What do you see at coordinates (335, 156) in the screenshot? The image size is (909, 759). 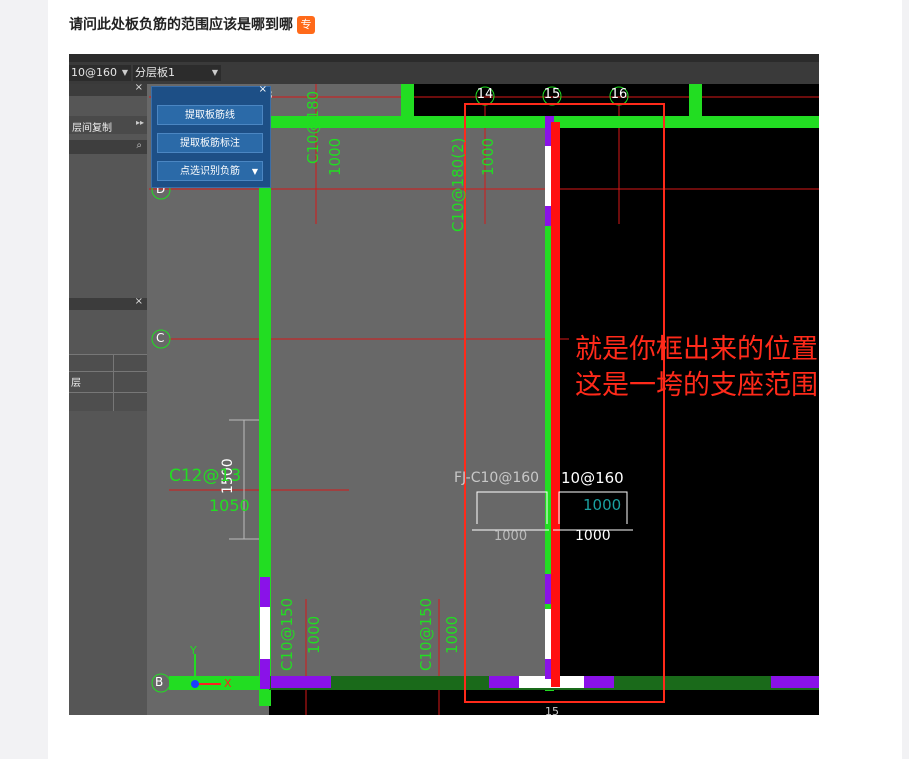 I see `cad-text-1000-a: 1000` at bounding box center [335, 156].